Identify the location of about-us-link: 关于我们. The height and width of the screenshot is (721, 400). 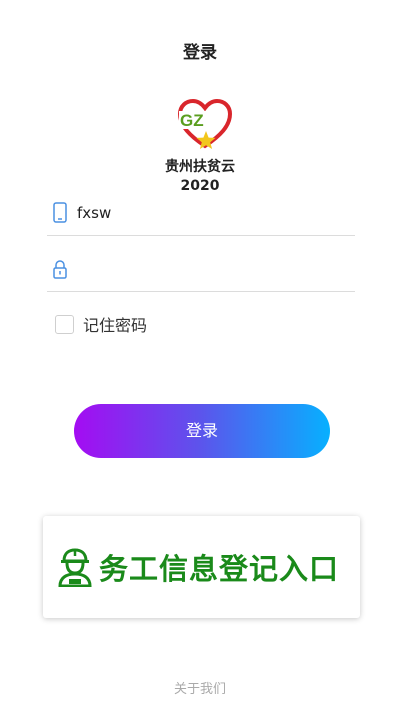
(200, 687).